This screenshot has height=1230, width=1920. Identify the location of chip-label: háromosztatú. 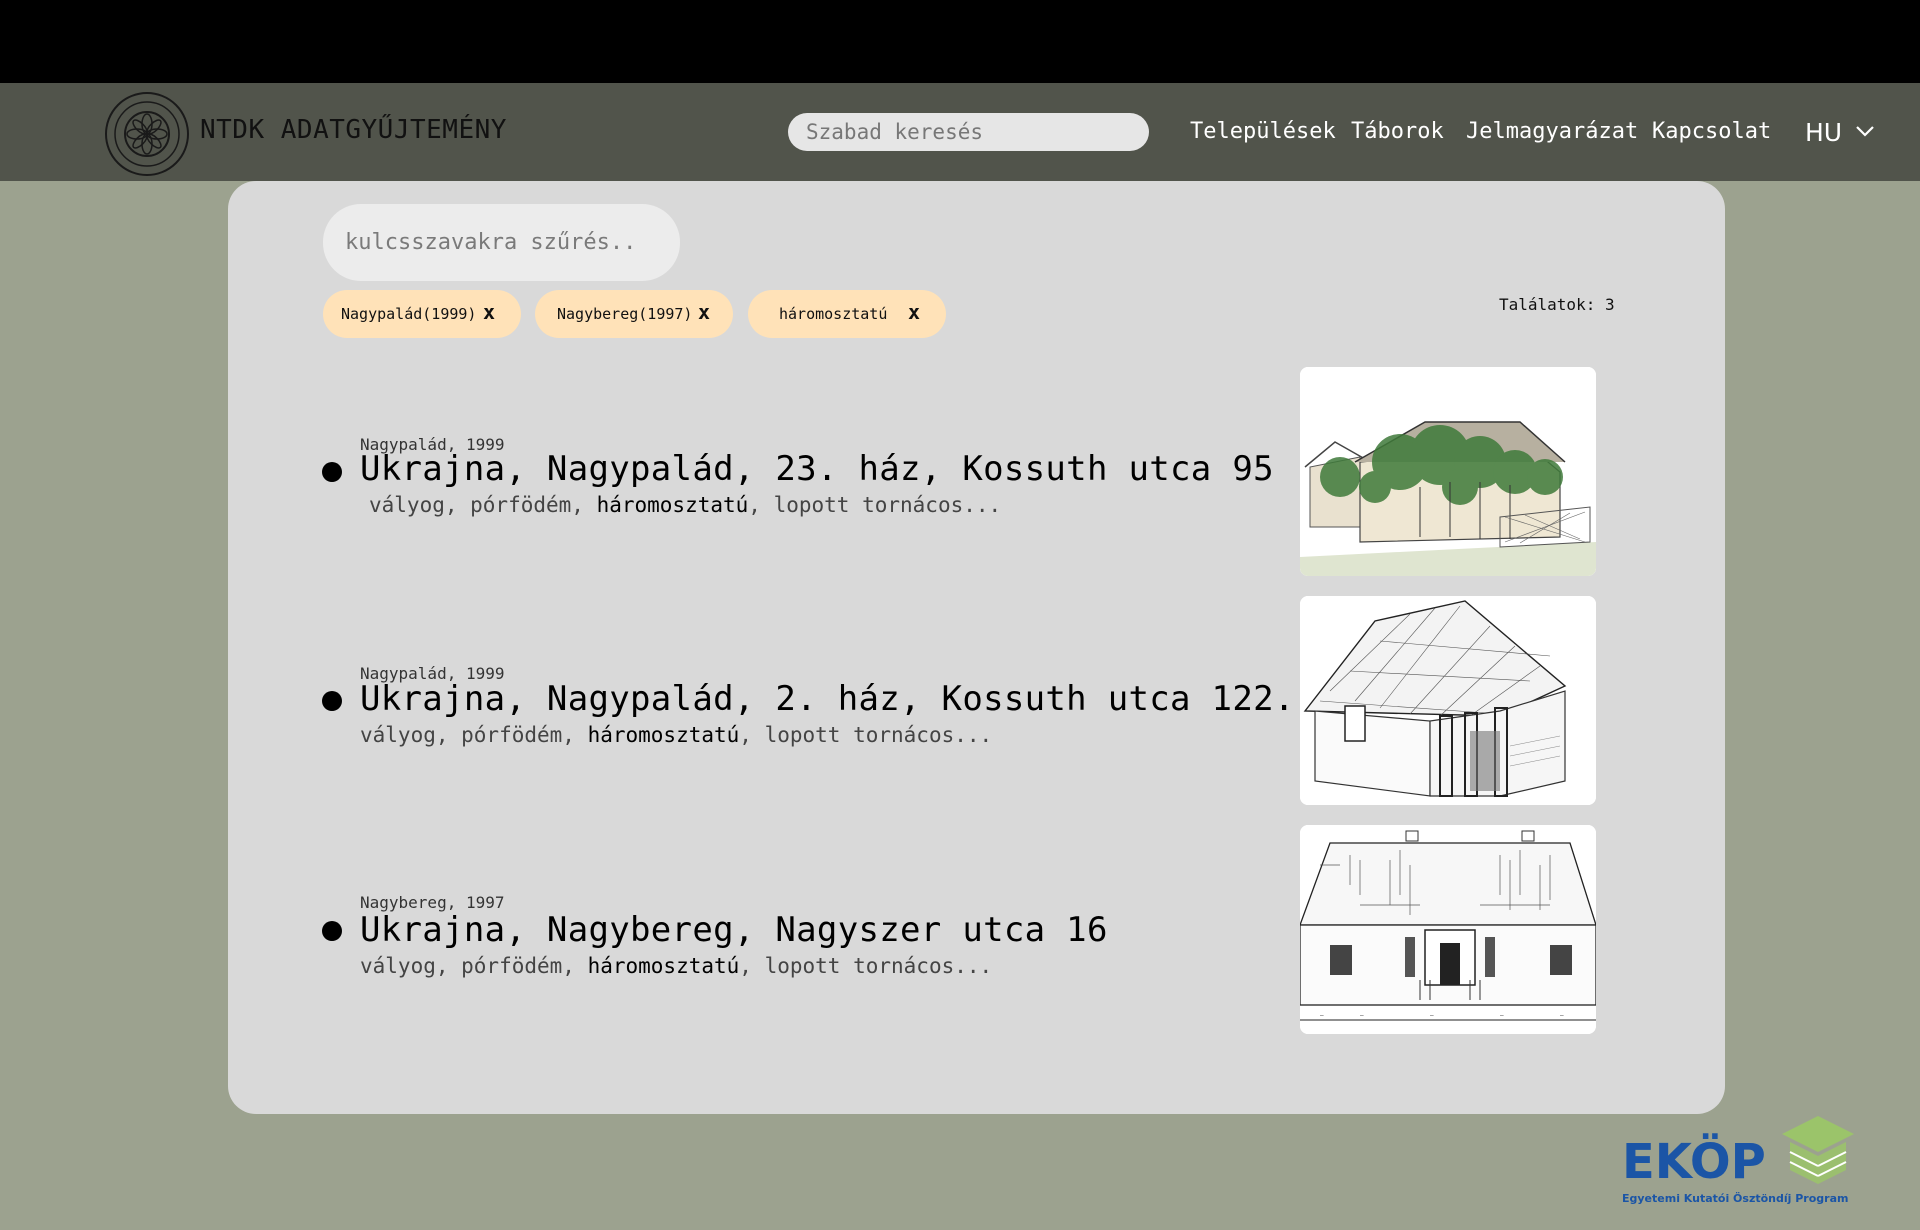
(833, 314).